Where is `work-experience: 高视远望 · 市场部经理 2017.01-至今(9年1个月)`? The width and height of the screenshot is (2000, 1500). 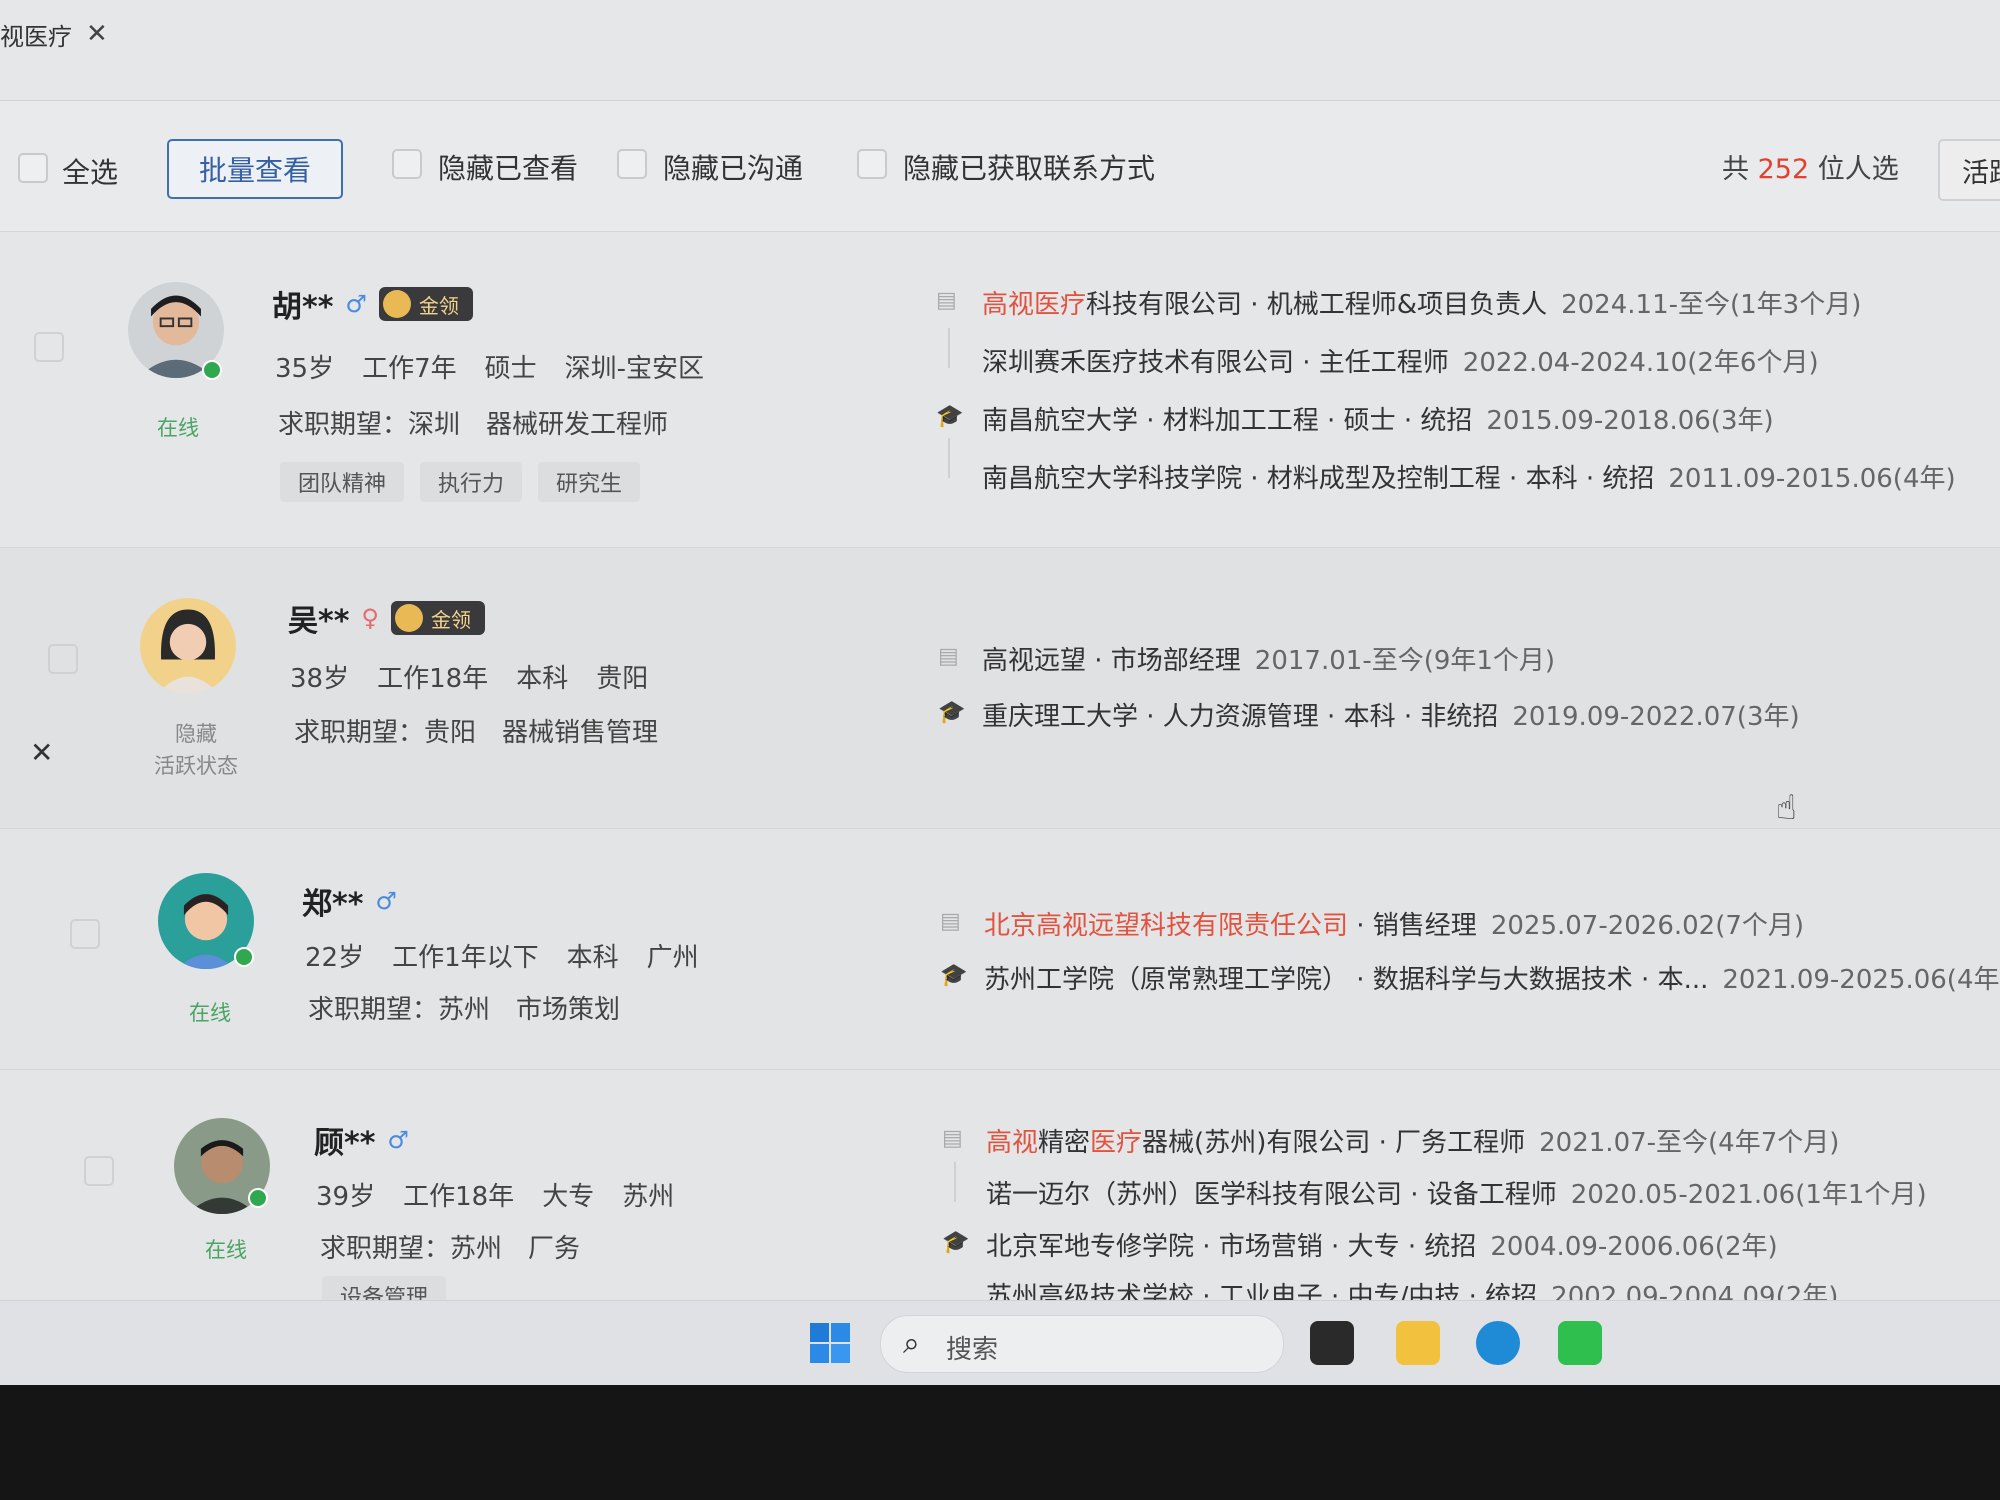 work-experience: 高视远望 · 市场部经理 2017.01-至今(9年1个月) is located at coordinates (1268, 658).